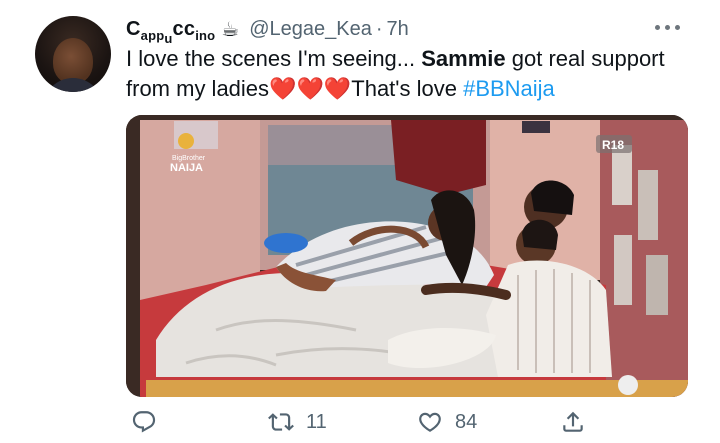  What do you see at coordinates (73, 85) in the screenshot?
I see `avatar-shirt` at bounding box center [73, 85].